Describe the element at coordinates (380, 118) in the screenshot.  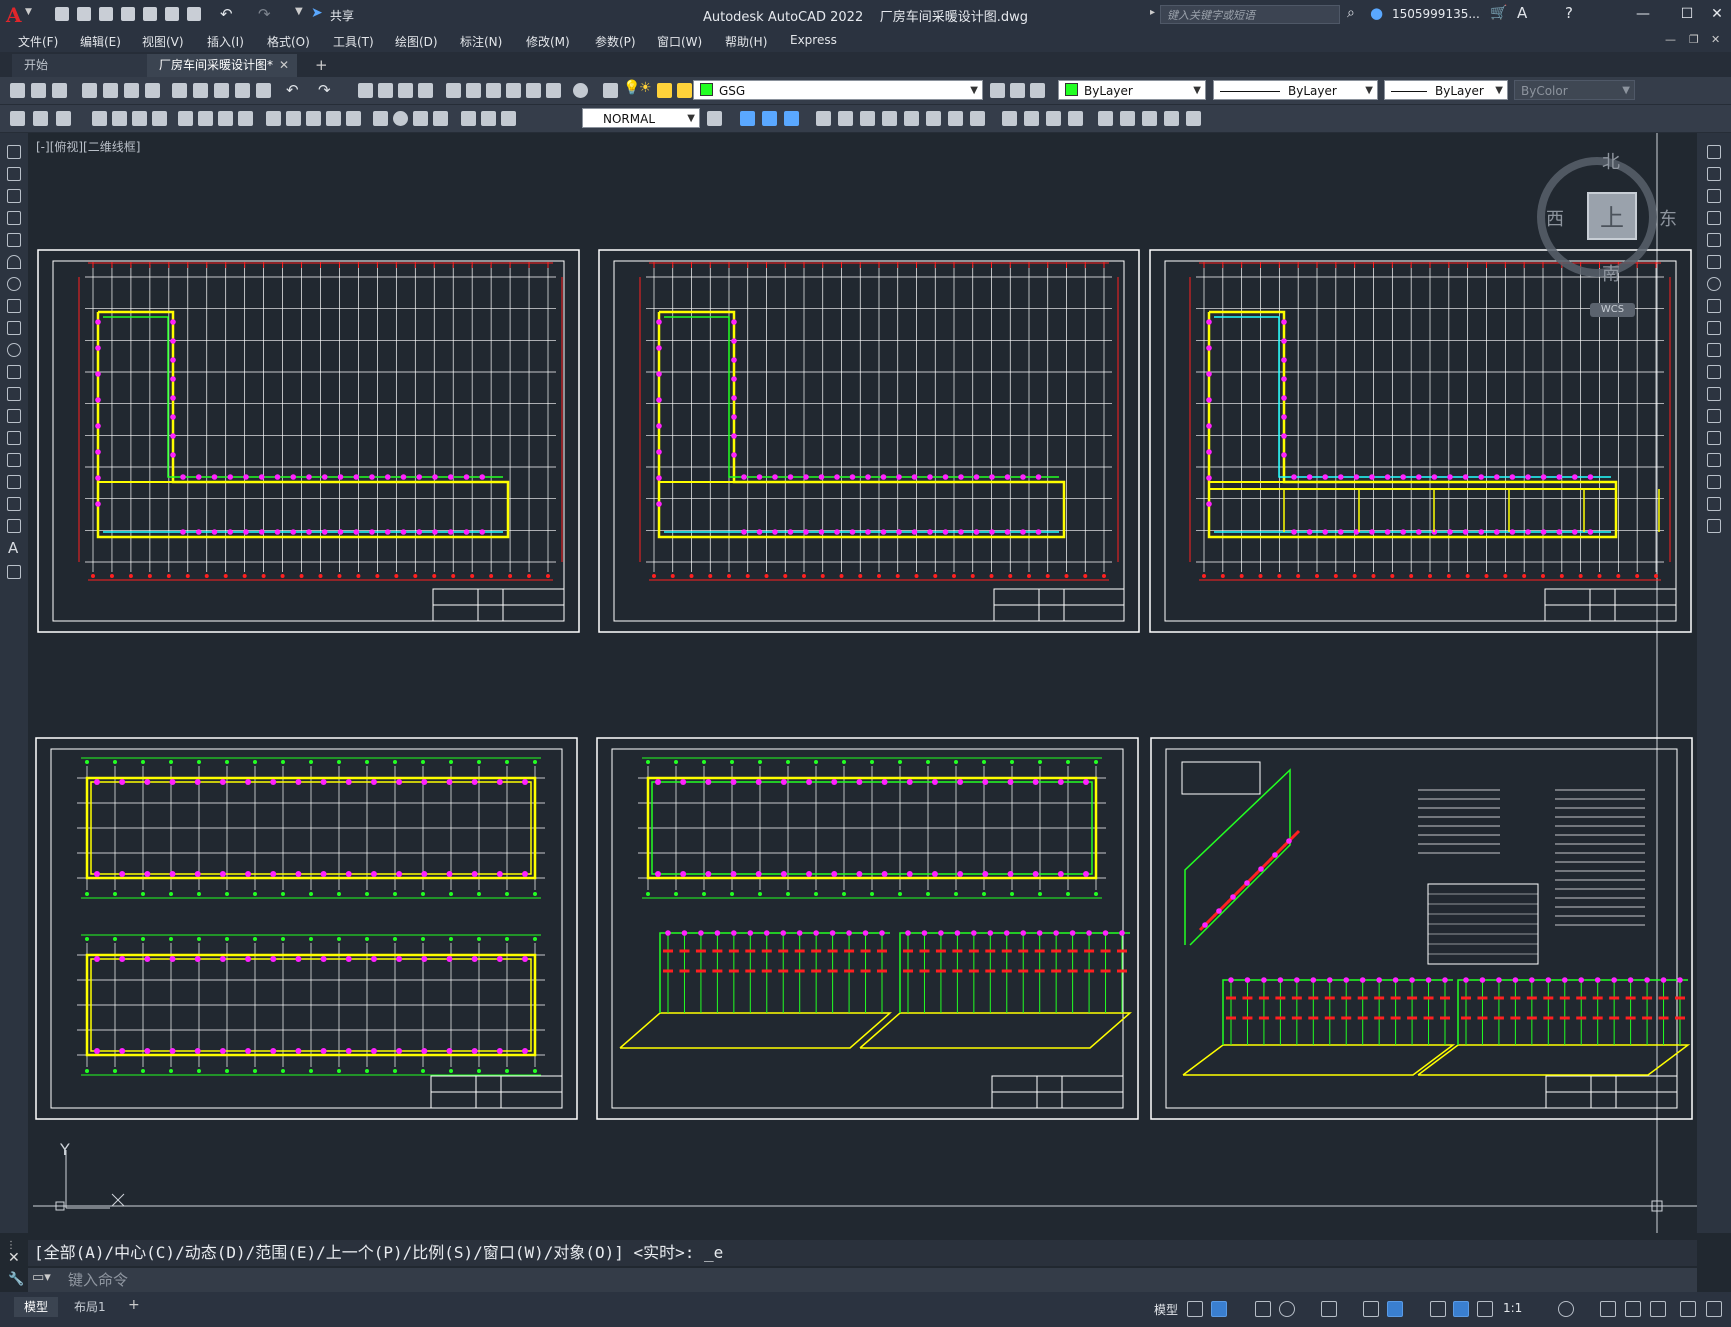
I see `tolerance-icon` at that location.